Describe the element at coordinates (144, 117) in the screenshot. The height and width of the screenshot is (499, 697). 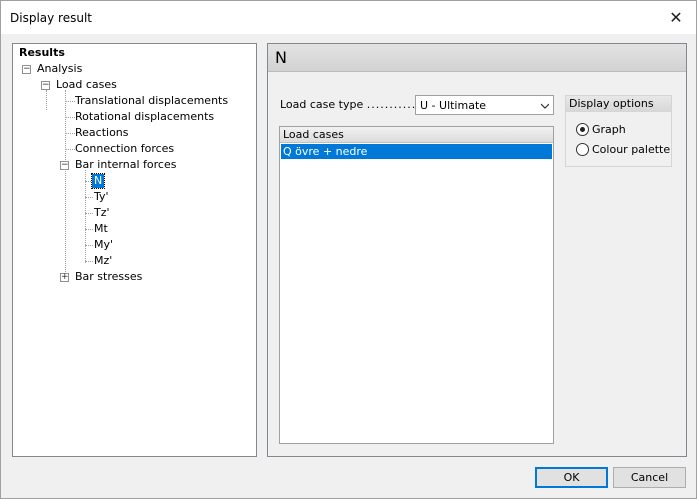
I see `tree-item-rotational-displacements: Rotational displacements` at that location.